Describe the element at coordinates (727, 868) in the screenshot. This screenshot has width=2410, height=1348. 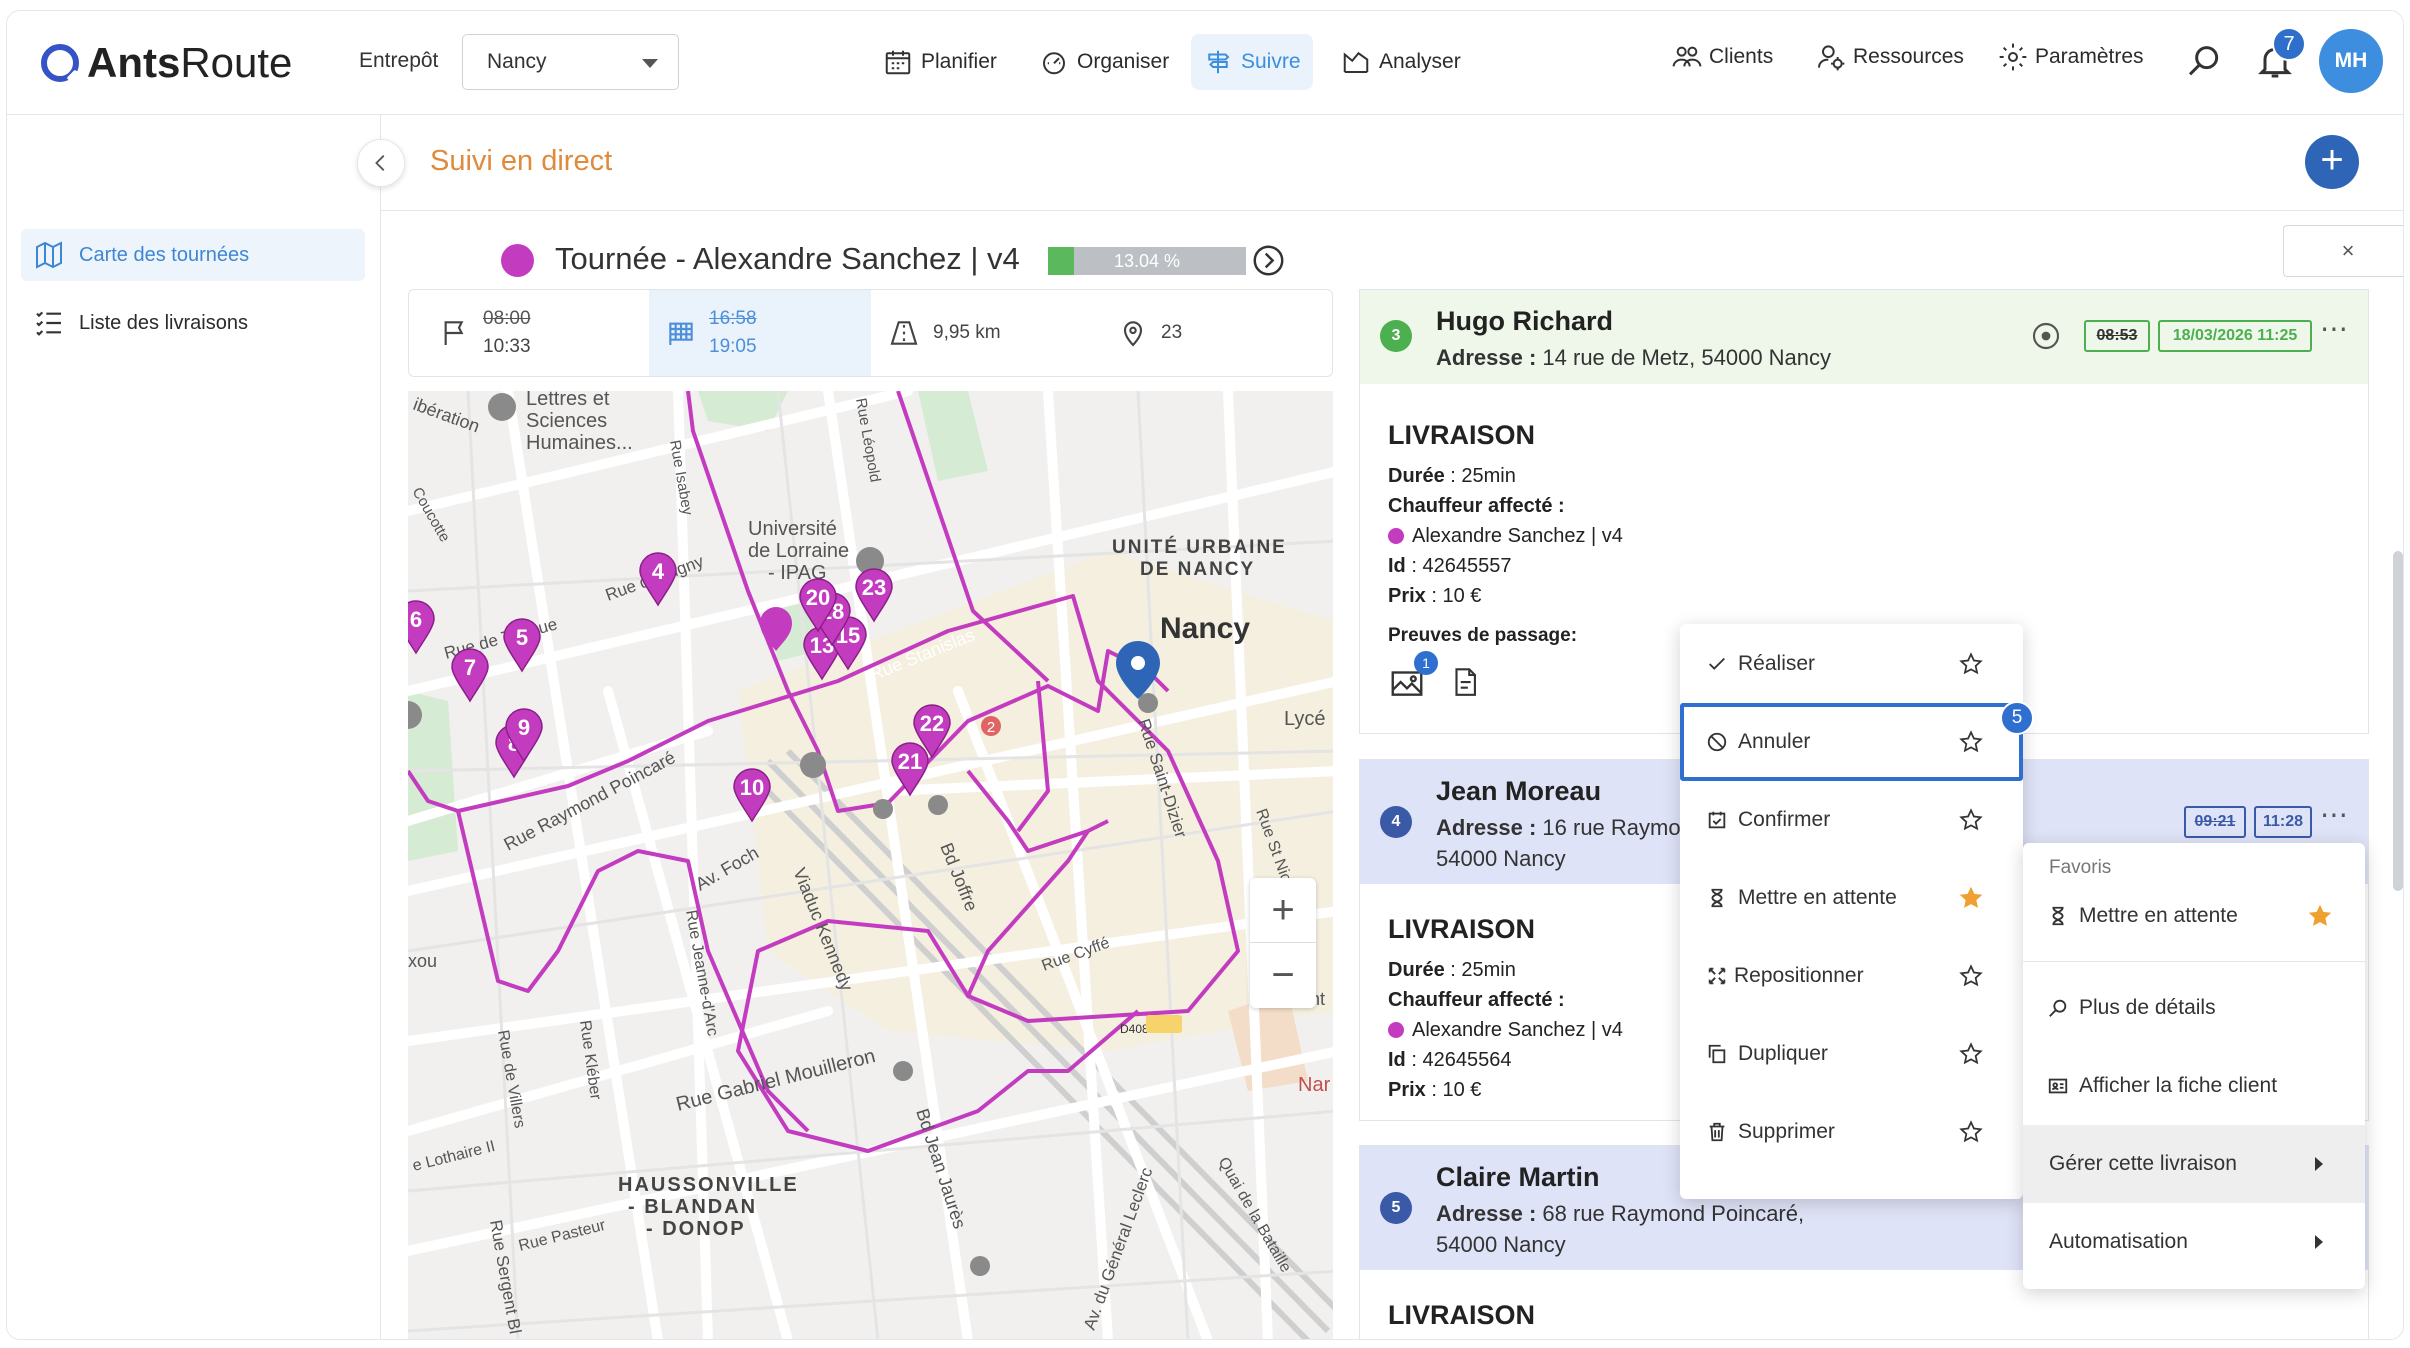
I see `map-label: Av. Foch` at that location.